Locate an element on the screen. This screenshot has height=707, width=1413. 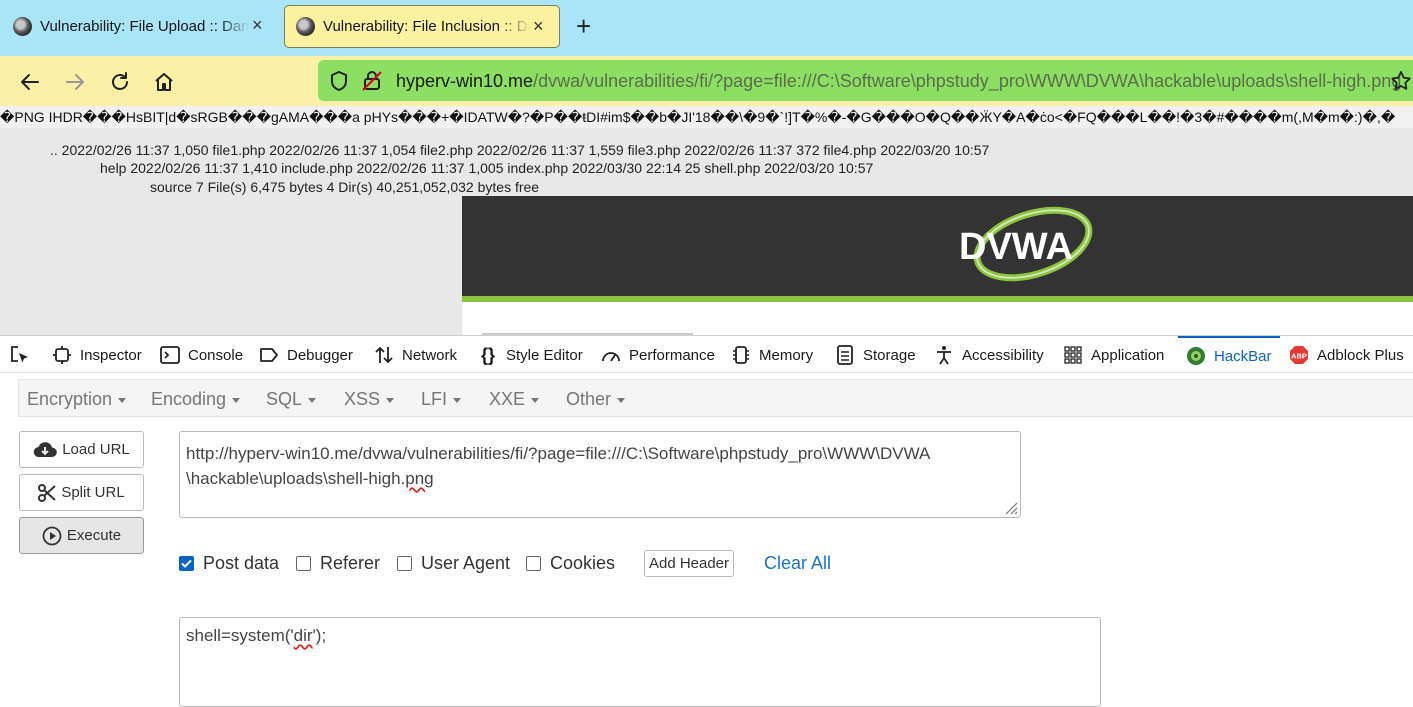
back-arrow-icon is located at coordinates (30, 82).